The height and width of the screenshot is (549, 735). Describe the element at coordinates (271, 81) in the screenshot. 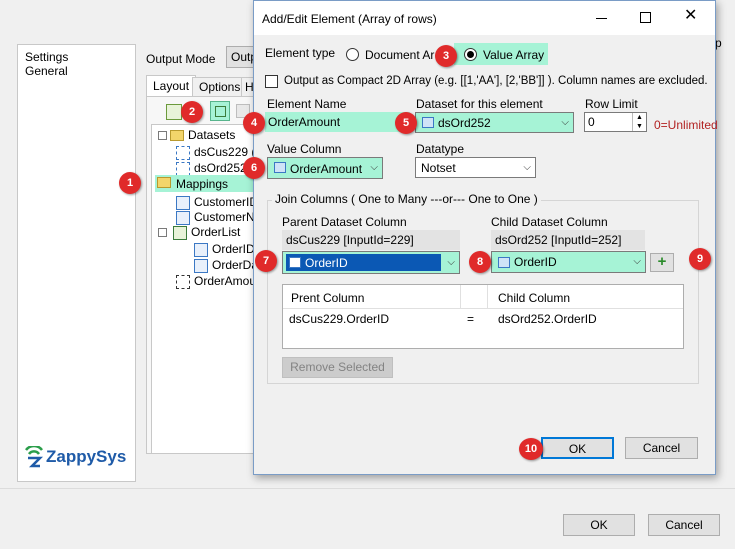

I see `compact-2d-checkbox` at that location.